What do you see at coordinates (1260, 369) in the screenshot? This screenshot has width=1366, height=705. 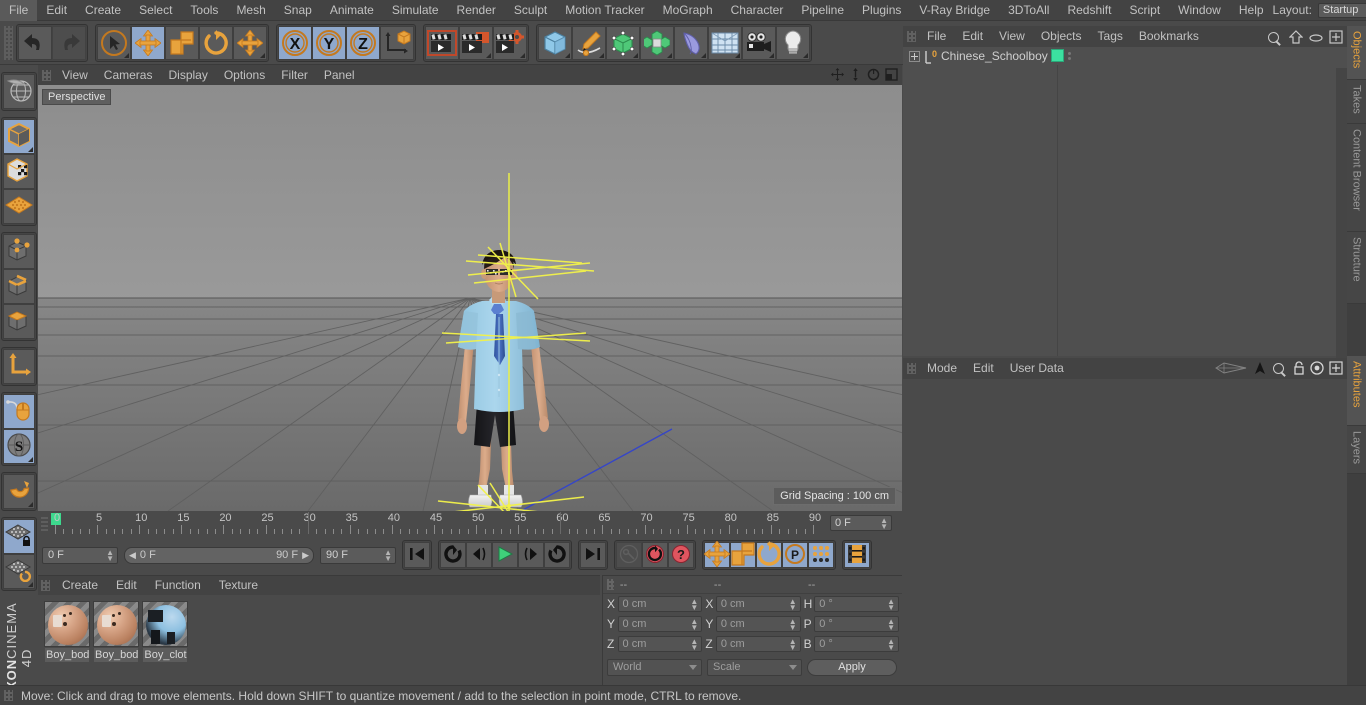 I see `arrow-up-icon` at bounding box center [1260, 369].